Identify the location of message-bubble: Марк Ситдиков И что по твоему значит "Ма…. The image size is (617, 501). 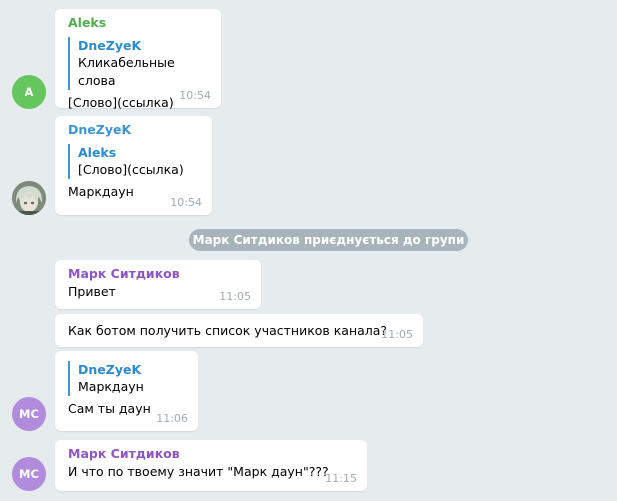
(211, 465).